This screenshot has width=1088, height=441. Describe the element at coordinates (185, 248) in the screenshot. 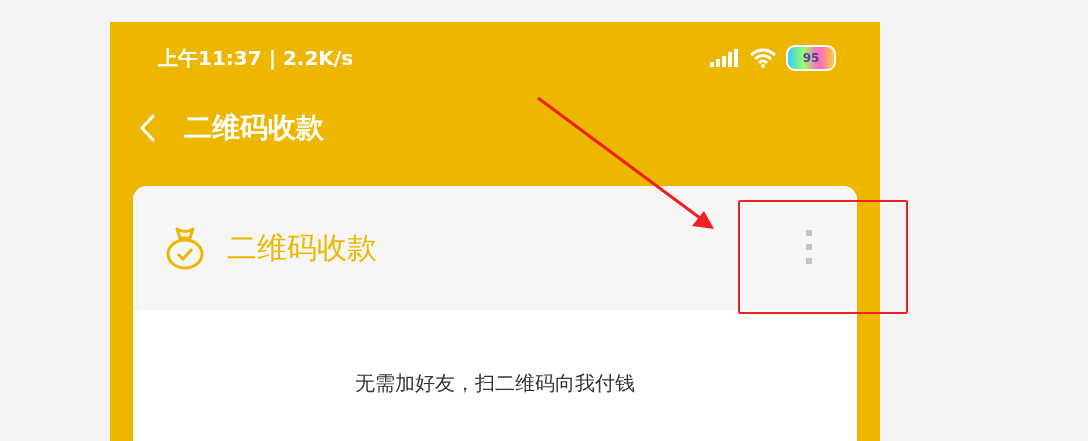

I see `money-bag-icon` at that location.